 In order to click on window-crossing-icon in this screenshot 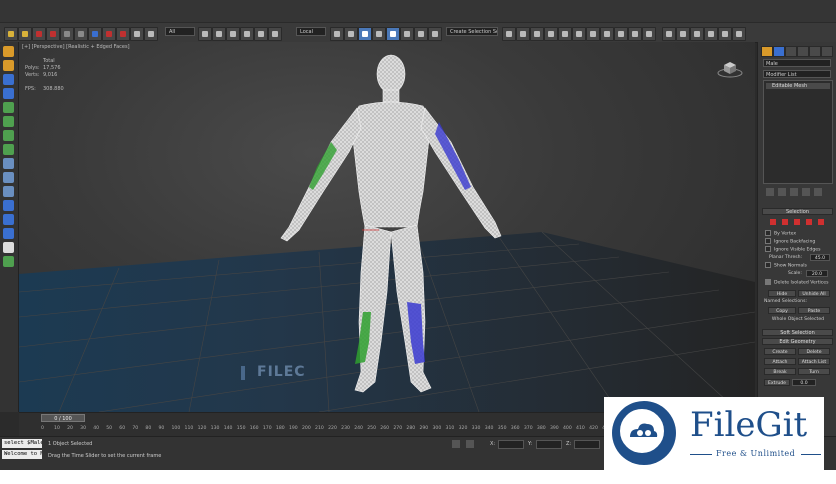, I will do `click(219, 34)`.